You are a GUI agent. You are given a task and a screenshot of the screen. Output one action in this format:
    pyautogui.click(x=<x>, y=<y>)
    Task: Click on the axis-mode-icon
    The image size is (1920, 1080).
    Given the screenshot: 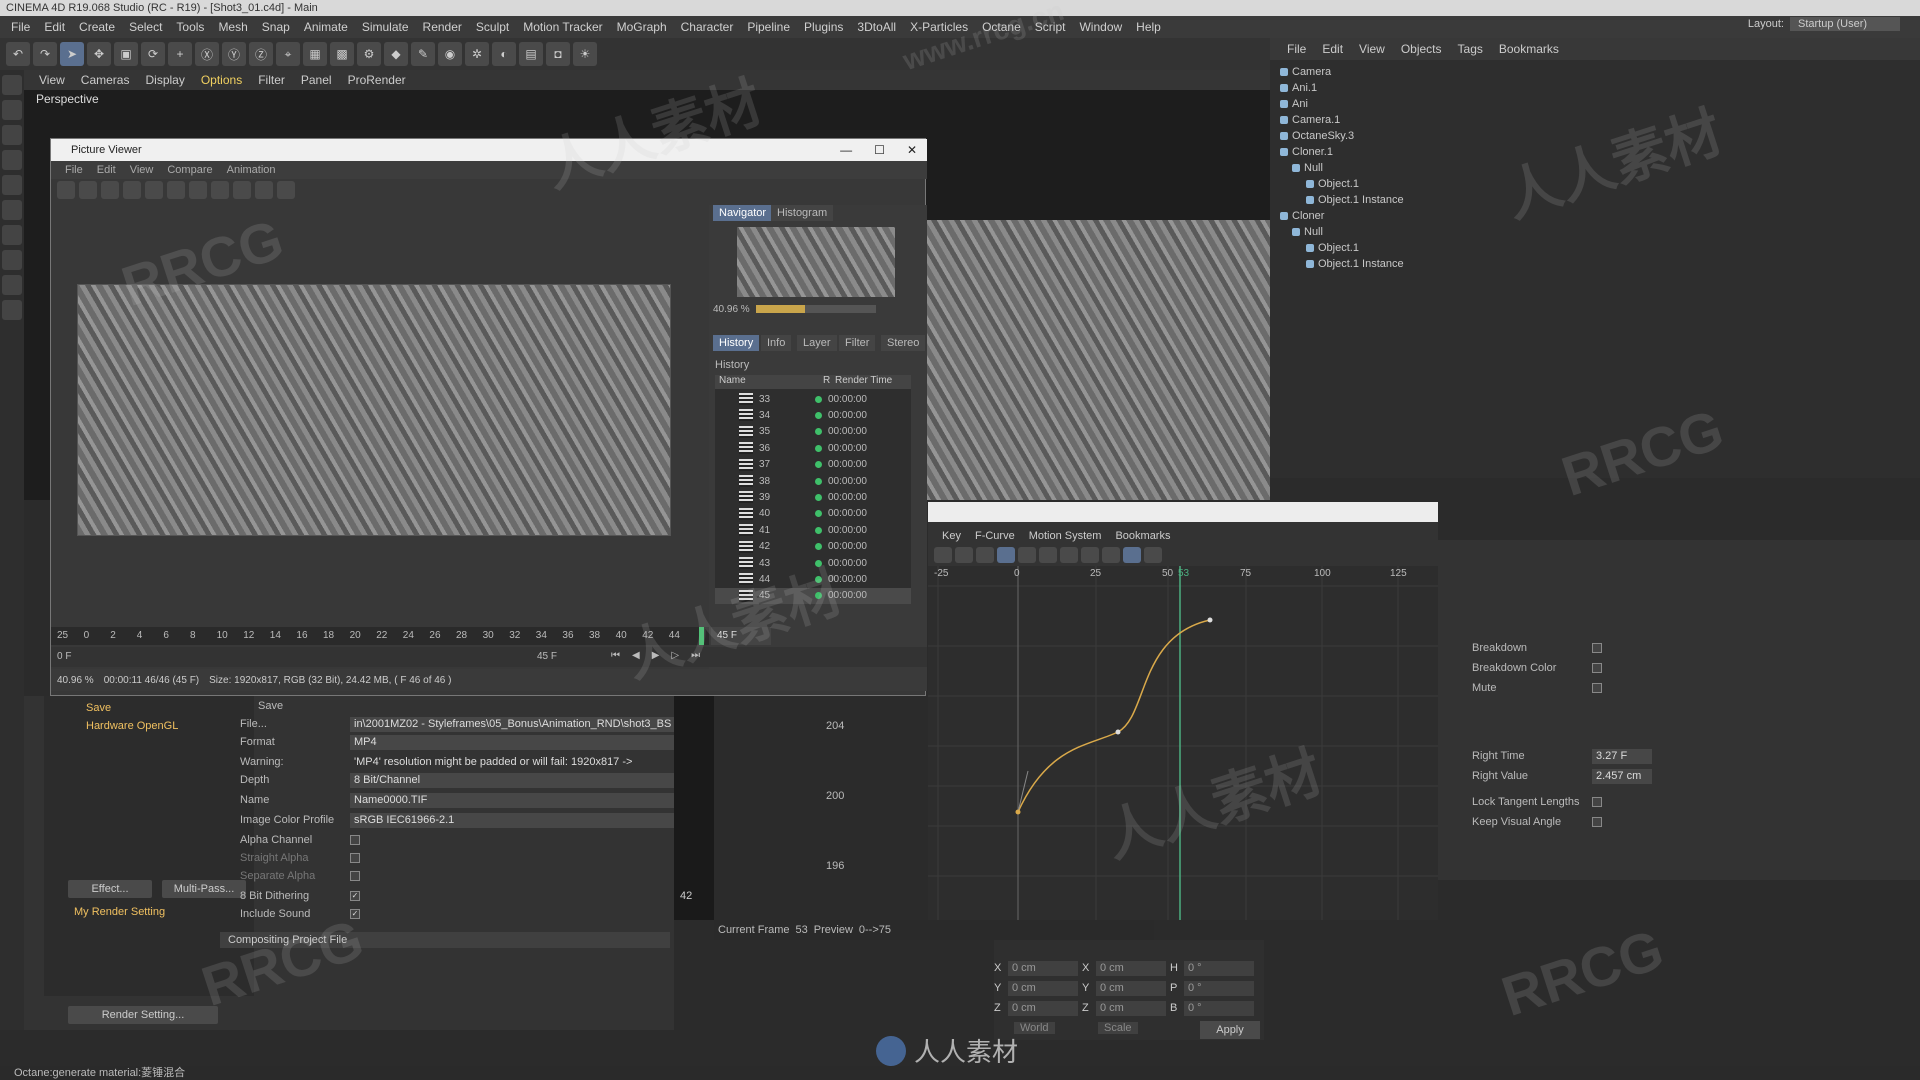 What is the action you would take?
    pyautogui.click(x=12, y=210)
    